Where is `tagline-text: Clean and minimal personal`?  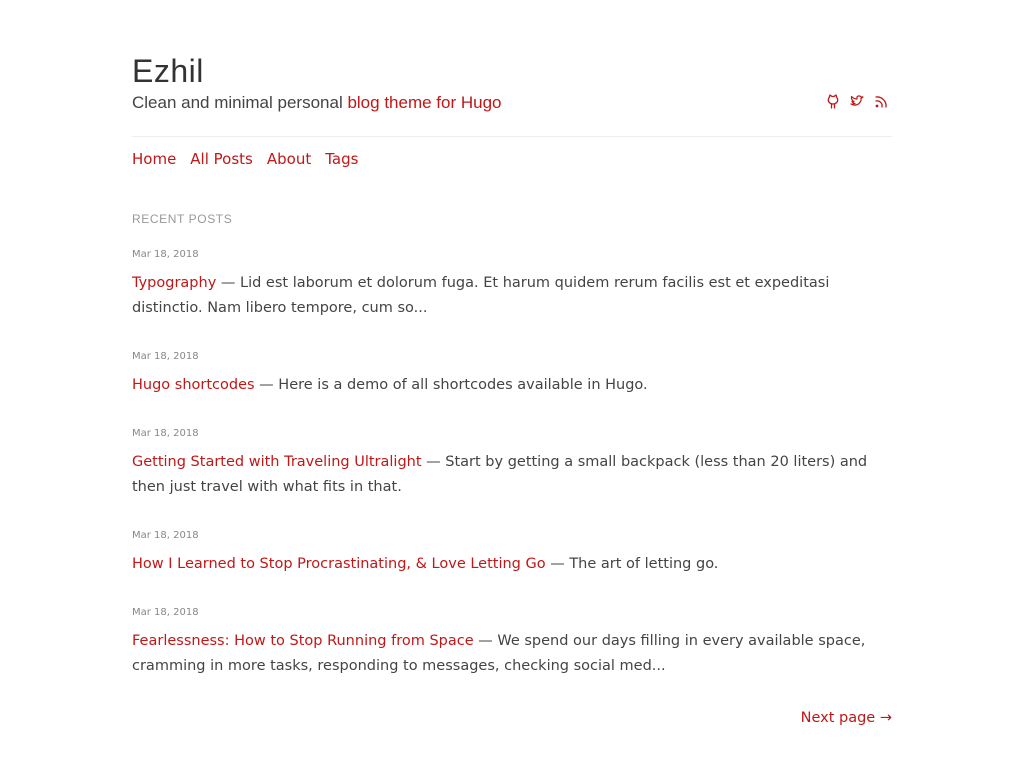
tagline-text: Clean and minimal personal is located at coordinates (240, 102).